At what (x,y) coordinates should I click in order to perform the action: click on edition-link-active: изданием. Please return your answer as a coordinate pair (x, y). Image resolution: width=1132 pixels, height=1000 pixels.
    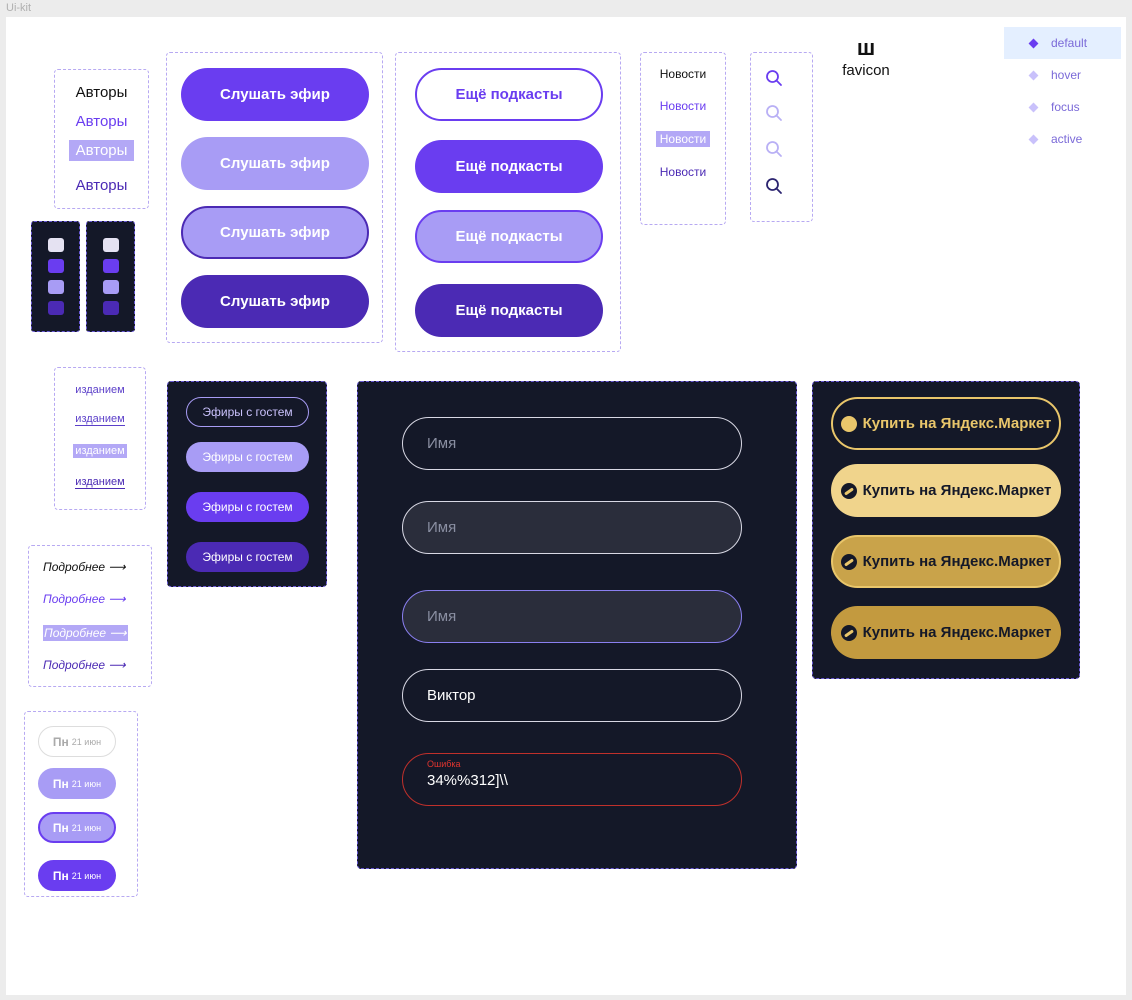
    Looking at the image, I should click on (100, 482).